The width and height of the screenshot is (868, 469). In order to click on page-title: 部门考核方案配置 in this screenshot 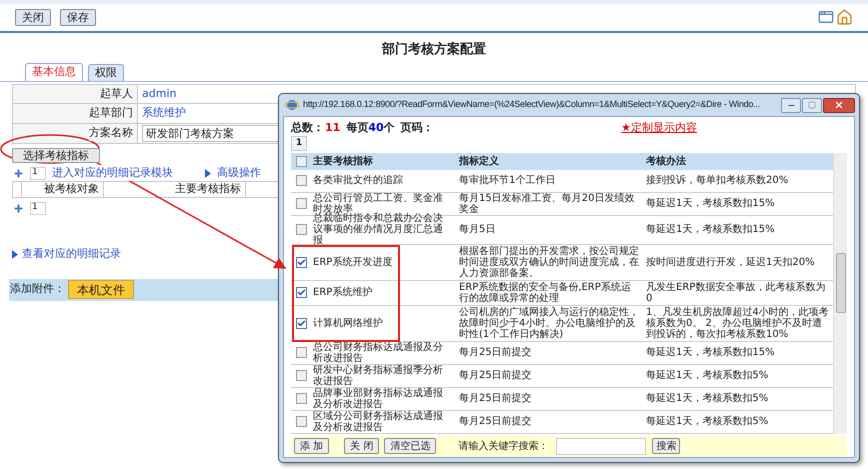, I will do `click(434, 49)`.